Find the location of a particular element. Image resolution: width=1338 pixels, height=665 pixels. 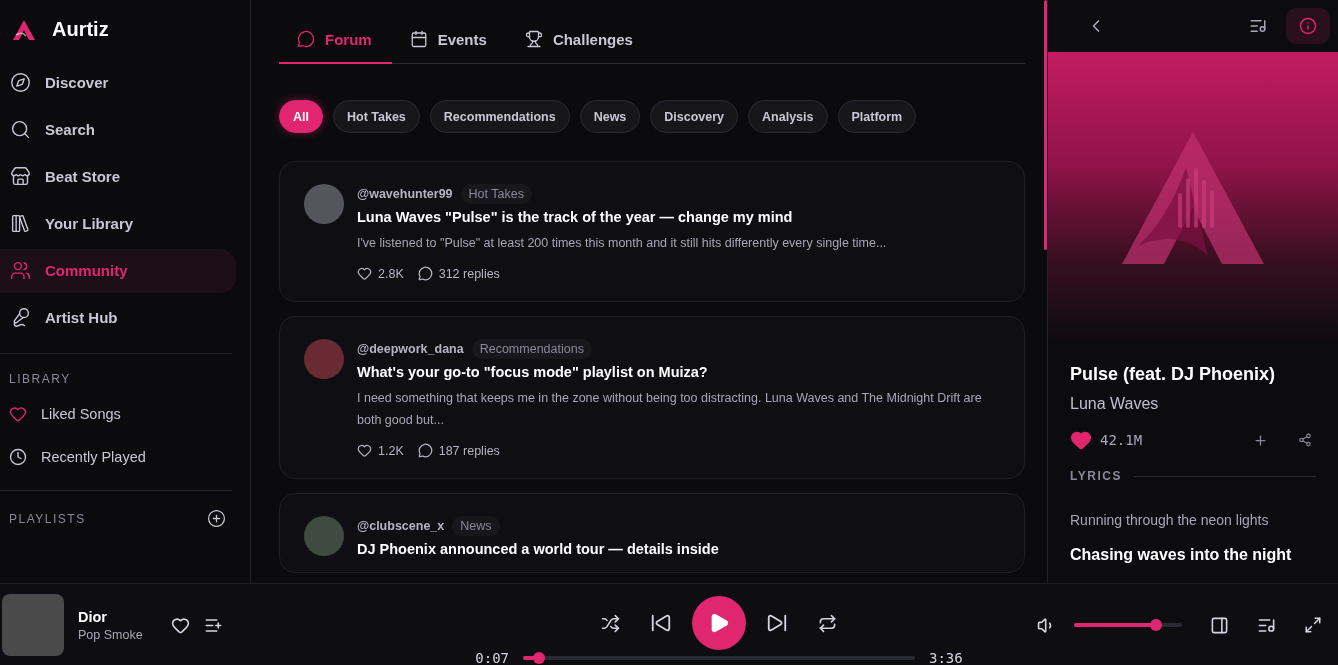

post-title: Luna Waves "Pulse" is the track of the year — change my mind is located at coordinates (575, 217).